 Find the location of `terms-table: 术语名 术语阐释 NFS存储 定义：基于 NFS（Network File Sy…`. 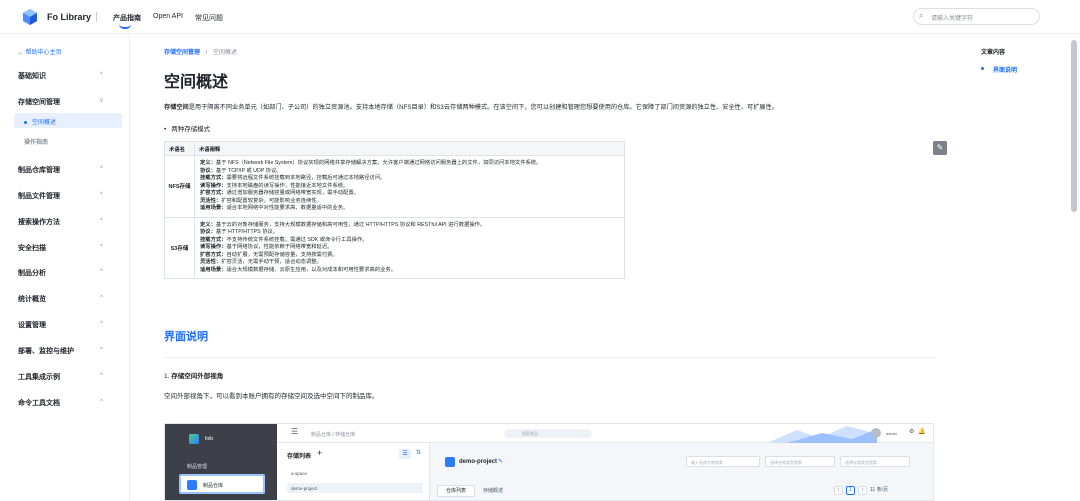

terms-table: 术语名 术语阐释 NFS存储 定义：基于 NFS（Network File Sy… is located at coordinates (394, 210).